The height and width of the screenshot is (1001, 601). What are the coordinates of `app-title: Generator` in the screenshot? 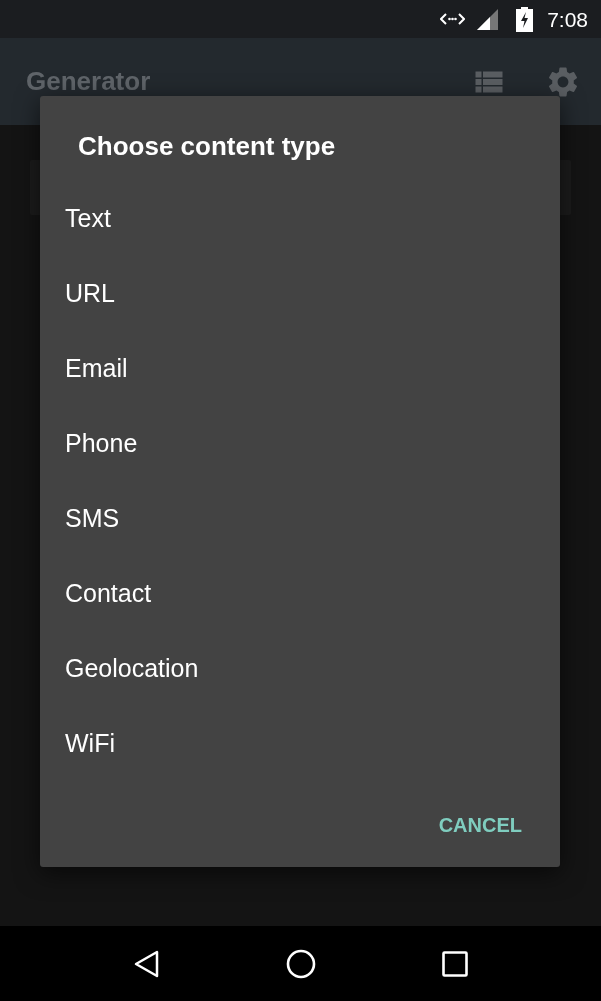 It's located at (88, 81).